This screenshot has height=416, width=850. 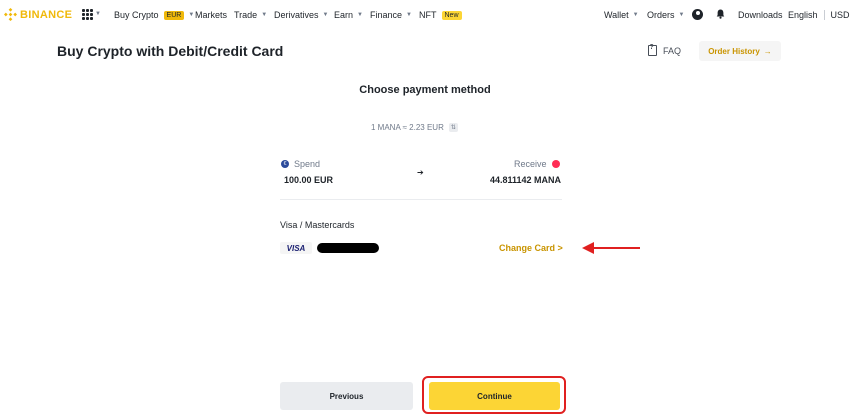 What do you see at coordinates (767, 51) in the screenshot?
I see `arrow-right-icon: →` at bounding box center [767, 51].